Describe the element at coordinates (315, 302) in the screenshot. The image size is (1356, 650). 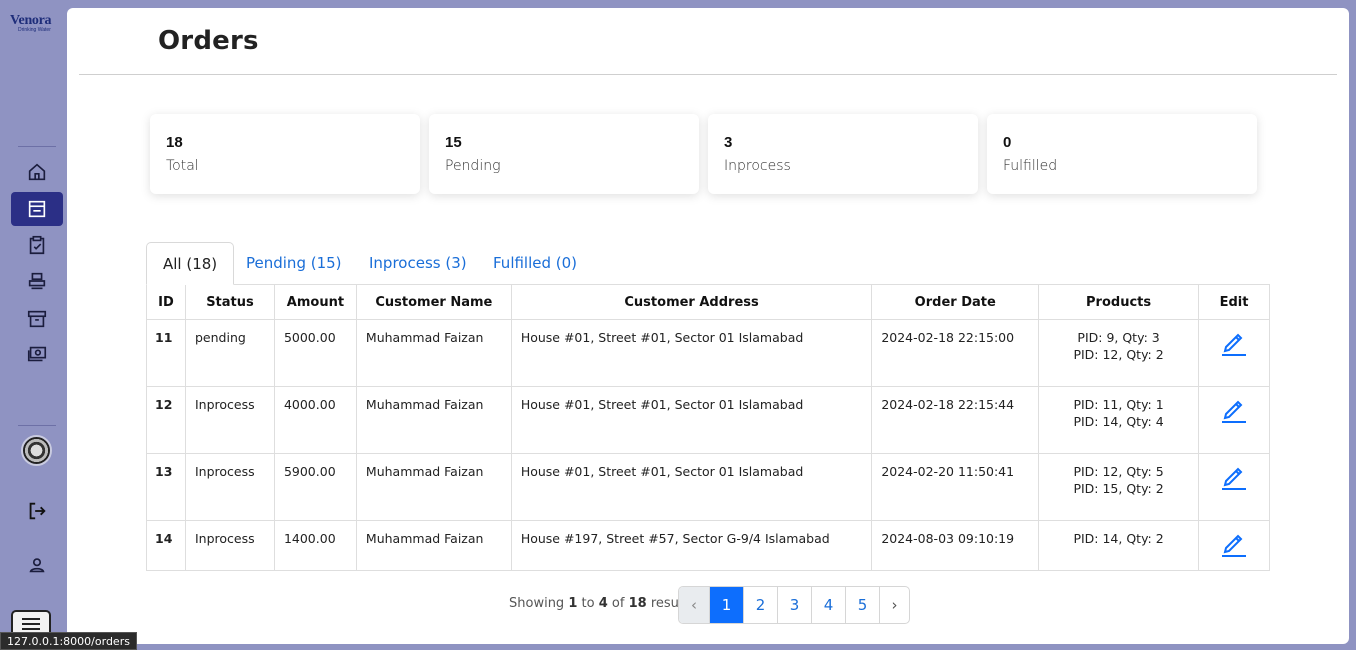
I see `column-header: Amount` at that location.